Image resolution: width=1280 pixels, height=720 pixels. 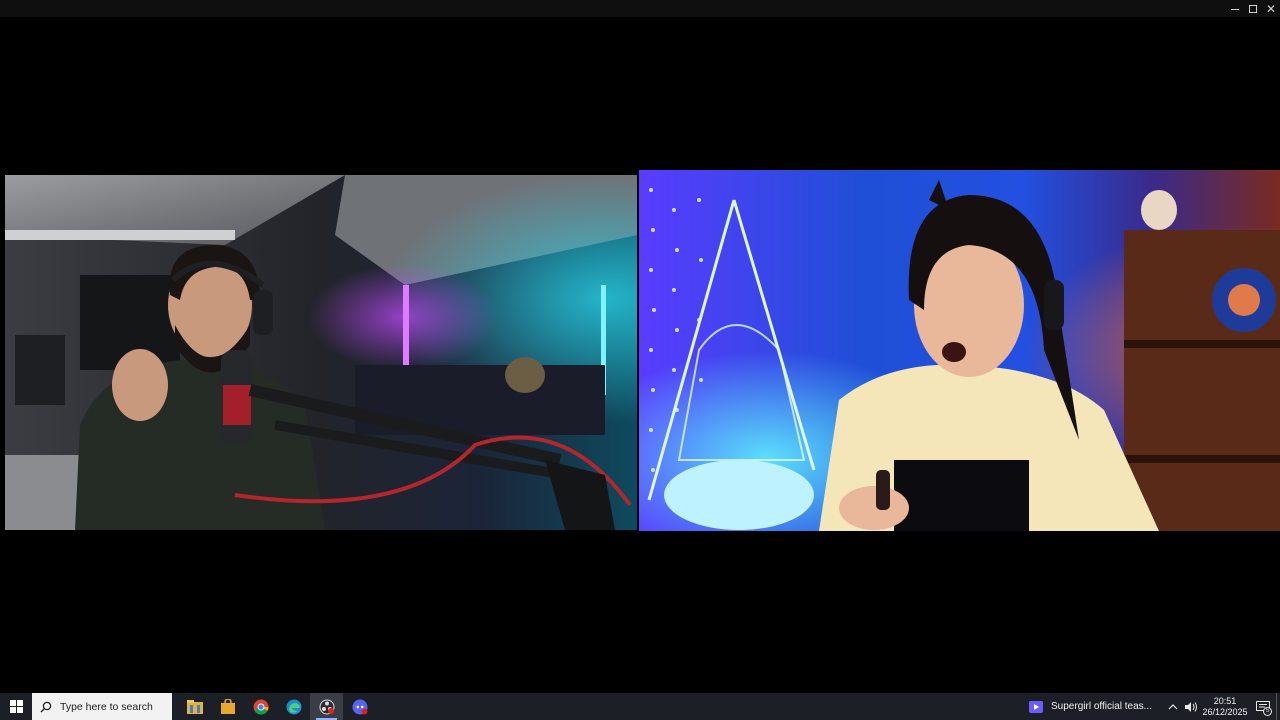 I want to click on discord-icon, so click(x=359, y=706).